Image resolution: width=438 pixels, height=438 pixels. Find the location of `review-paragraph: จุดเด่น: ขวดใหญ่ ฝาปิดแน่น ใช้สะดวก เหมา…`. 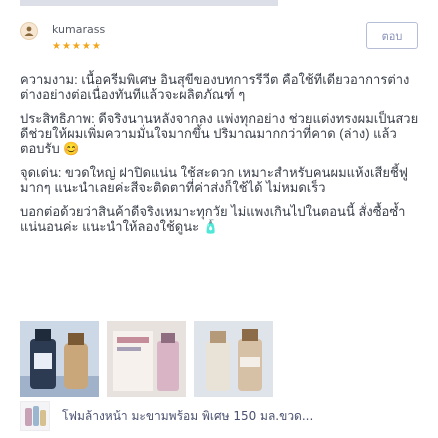

review-paragraph: จุดเด่น: ขวดใหญ่ ฝาปิดแน่น ใช้สะดวก เหมา… is located at coordinates (214, 180).